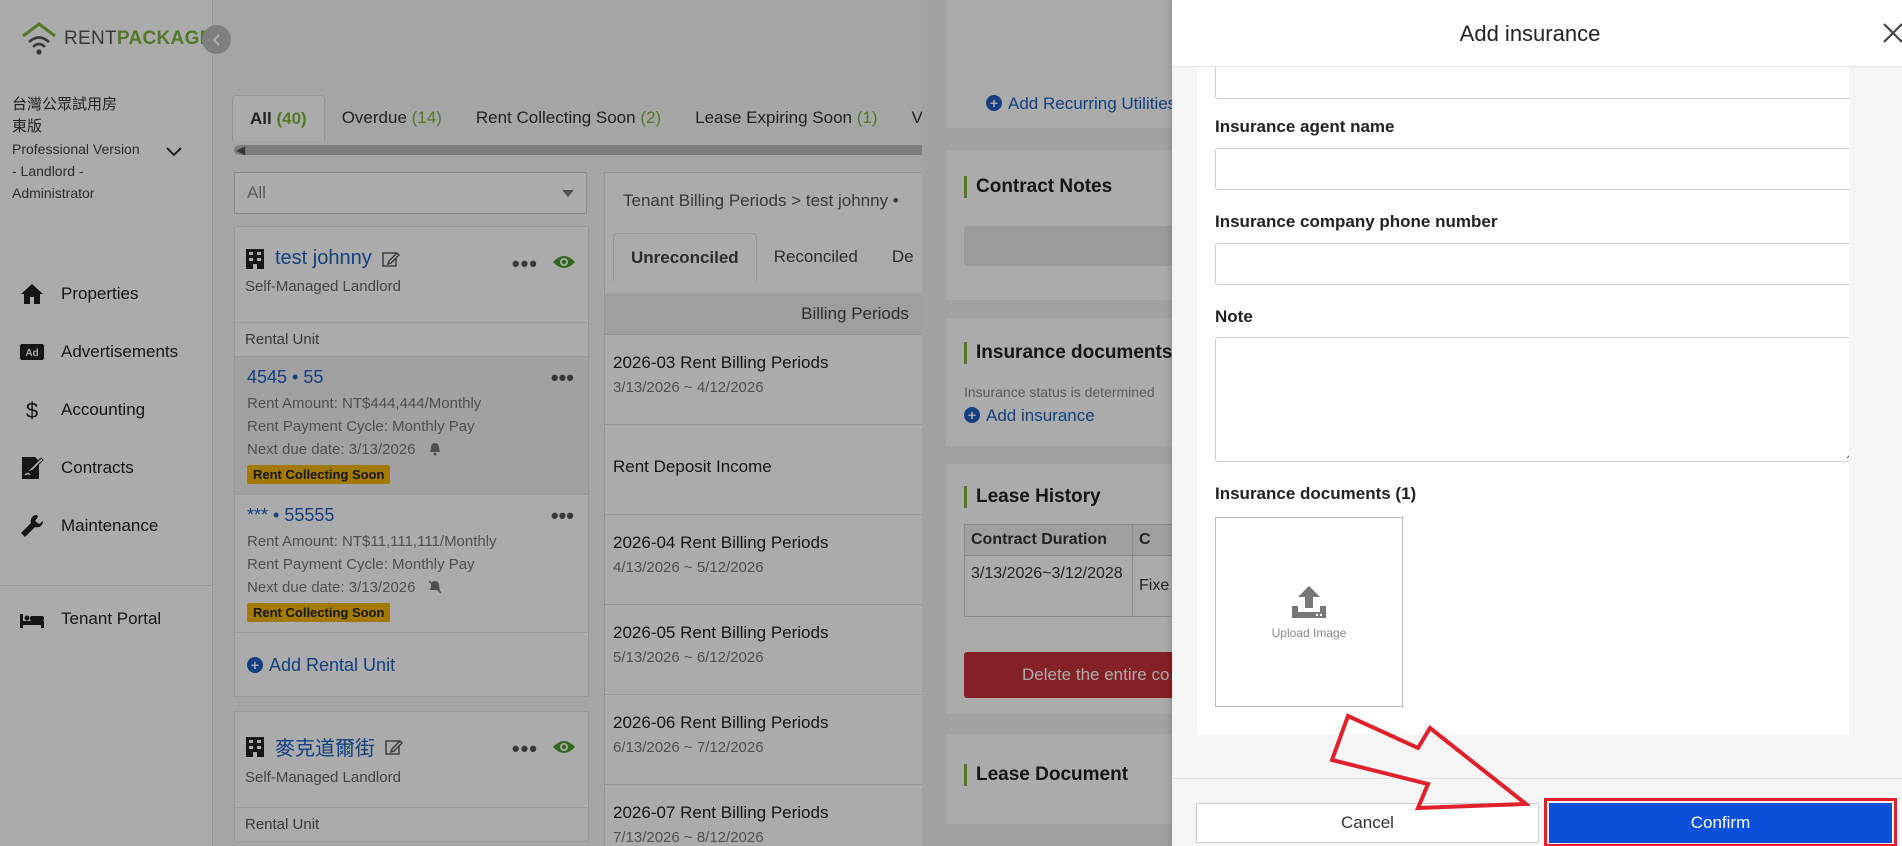 The height and width of the screenshot is (846, 1902). What do you see at coordinates (1316, 493) in the screenshot?
I see `documents-label: Insurance documents (1)` at bounding box center [1316, 493].